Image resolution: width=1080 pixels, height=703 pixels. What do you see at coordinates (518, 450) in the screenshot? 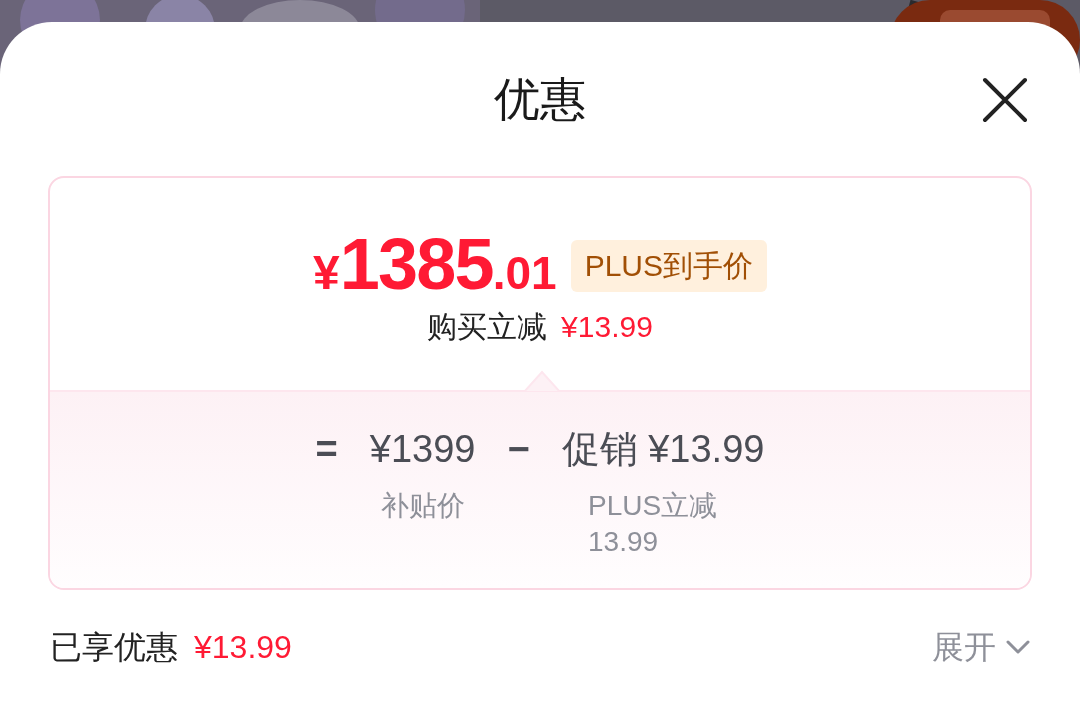
I see `operator-sign: −` at bounding box center [518, 450].